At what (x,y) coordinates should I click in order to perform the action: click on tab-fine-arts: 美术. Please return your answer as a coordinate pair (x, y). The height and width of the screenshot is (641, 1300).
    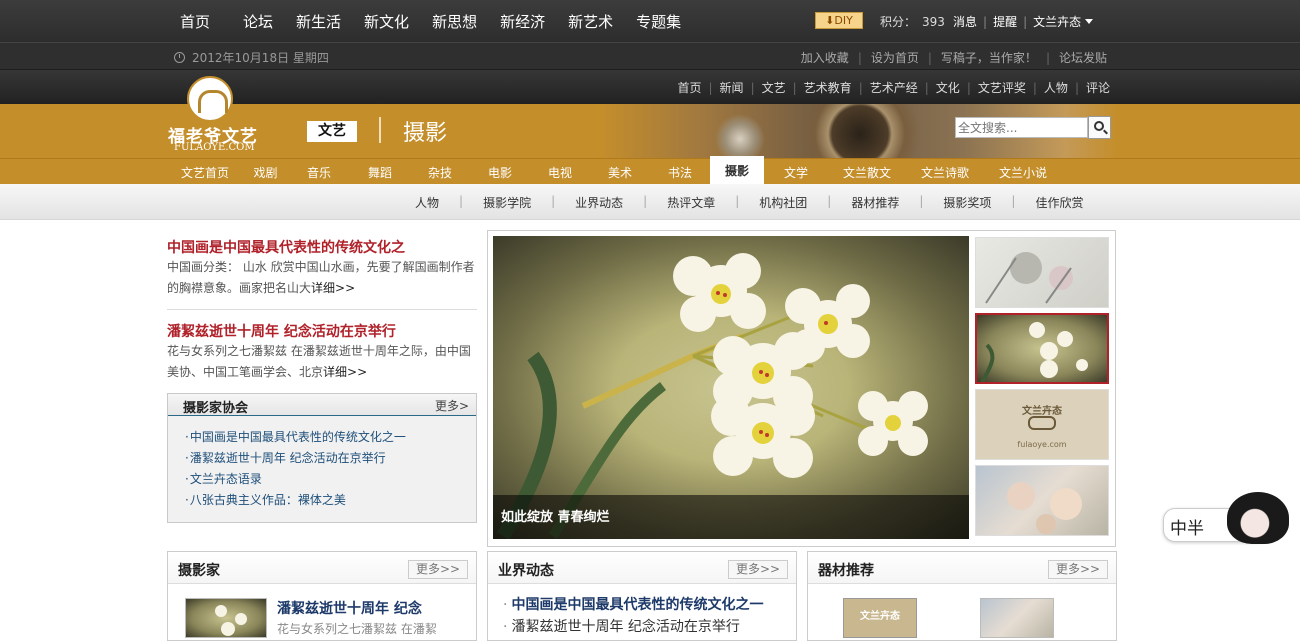
    Looking at the image, I should click on (620, 172).